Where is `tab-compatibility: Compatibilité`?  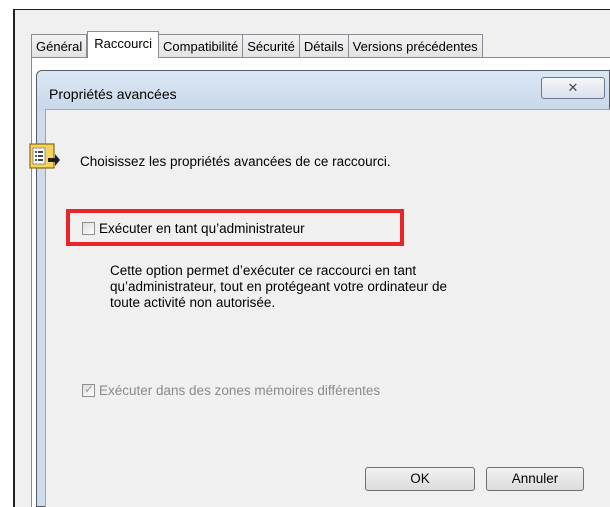 tab-compatibility: Compatibilité is located at coordinates (201, 46).